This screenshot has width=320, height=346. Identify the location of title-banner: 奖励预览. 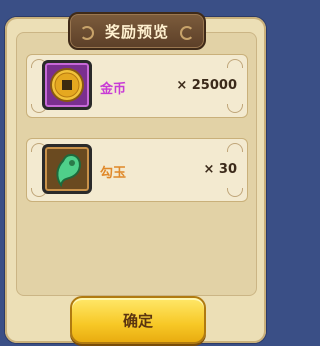
(137, 31).